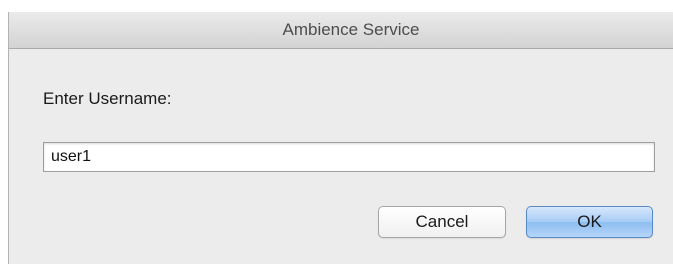 This screenshot has width=673, height=264. I want to click on dialog-titlebar: Ambience Service, so click(341, 30).